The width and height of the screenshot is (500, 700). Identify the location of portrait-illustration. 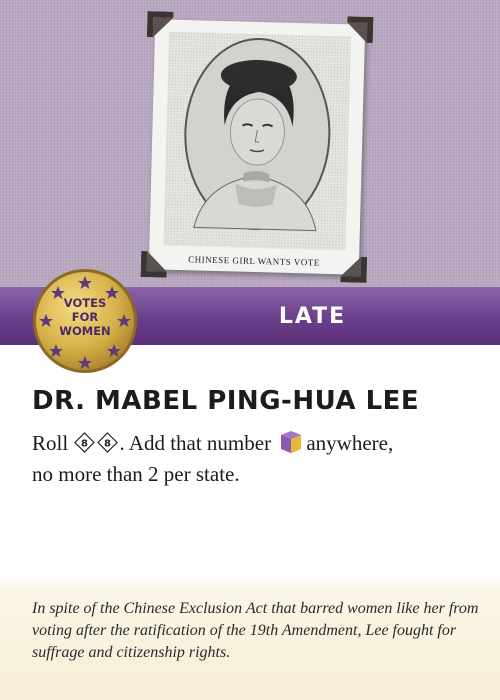
(257, 141).